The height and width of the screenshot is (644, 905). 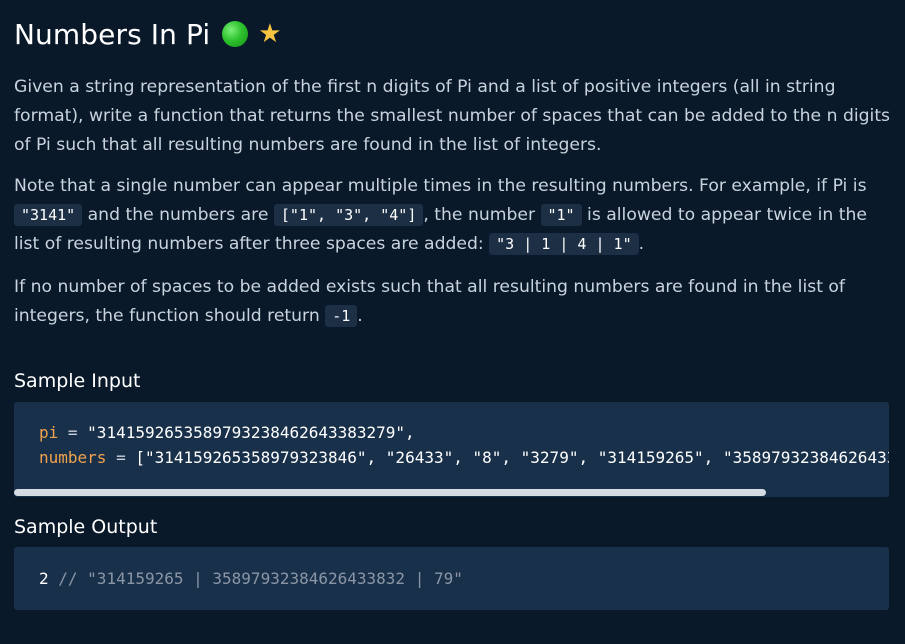 I want to click on text-segment: , the number, so click(x=482, y=215).